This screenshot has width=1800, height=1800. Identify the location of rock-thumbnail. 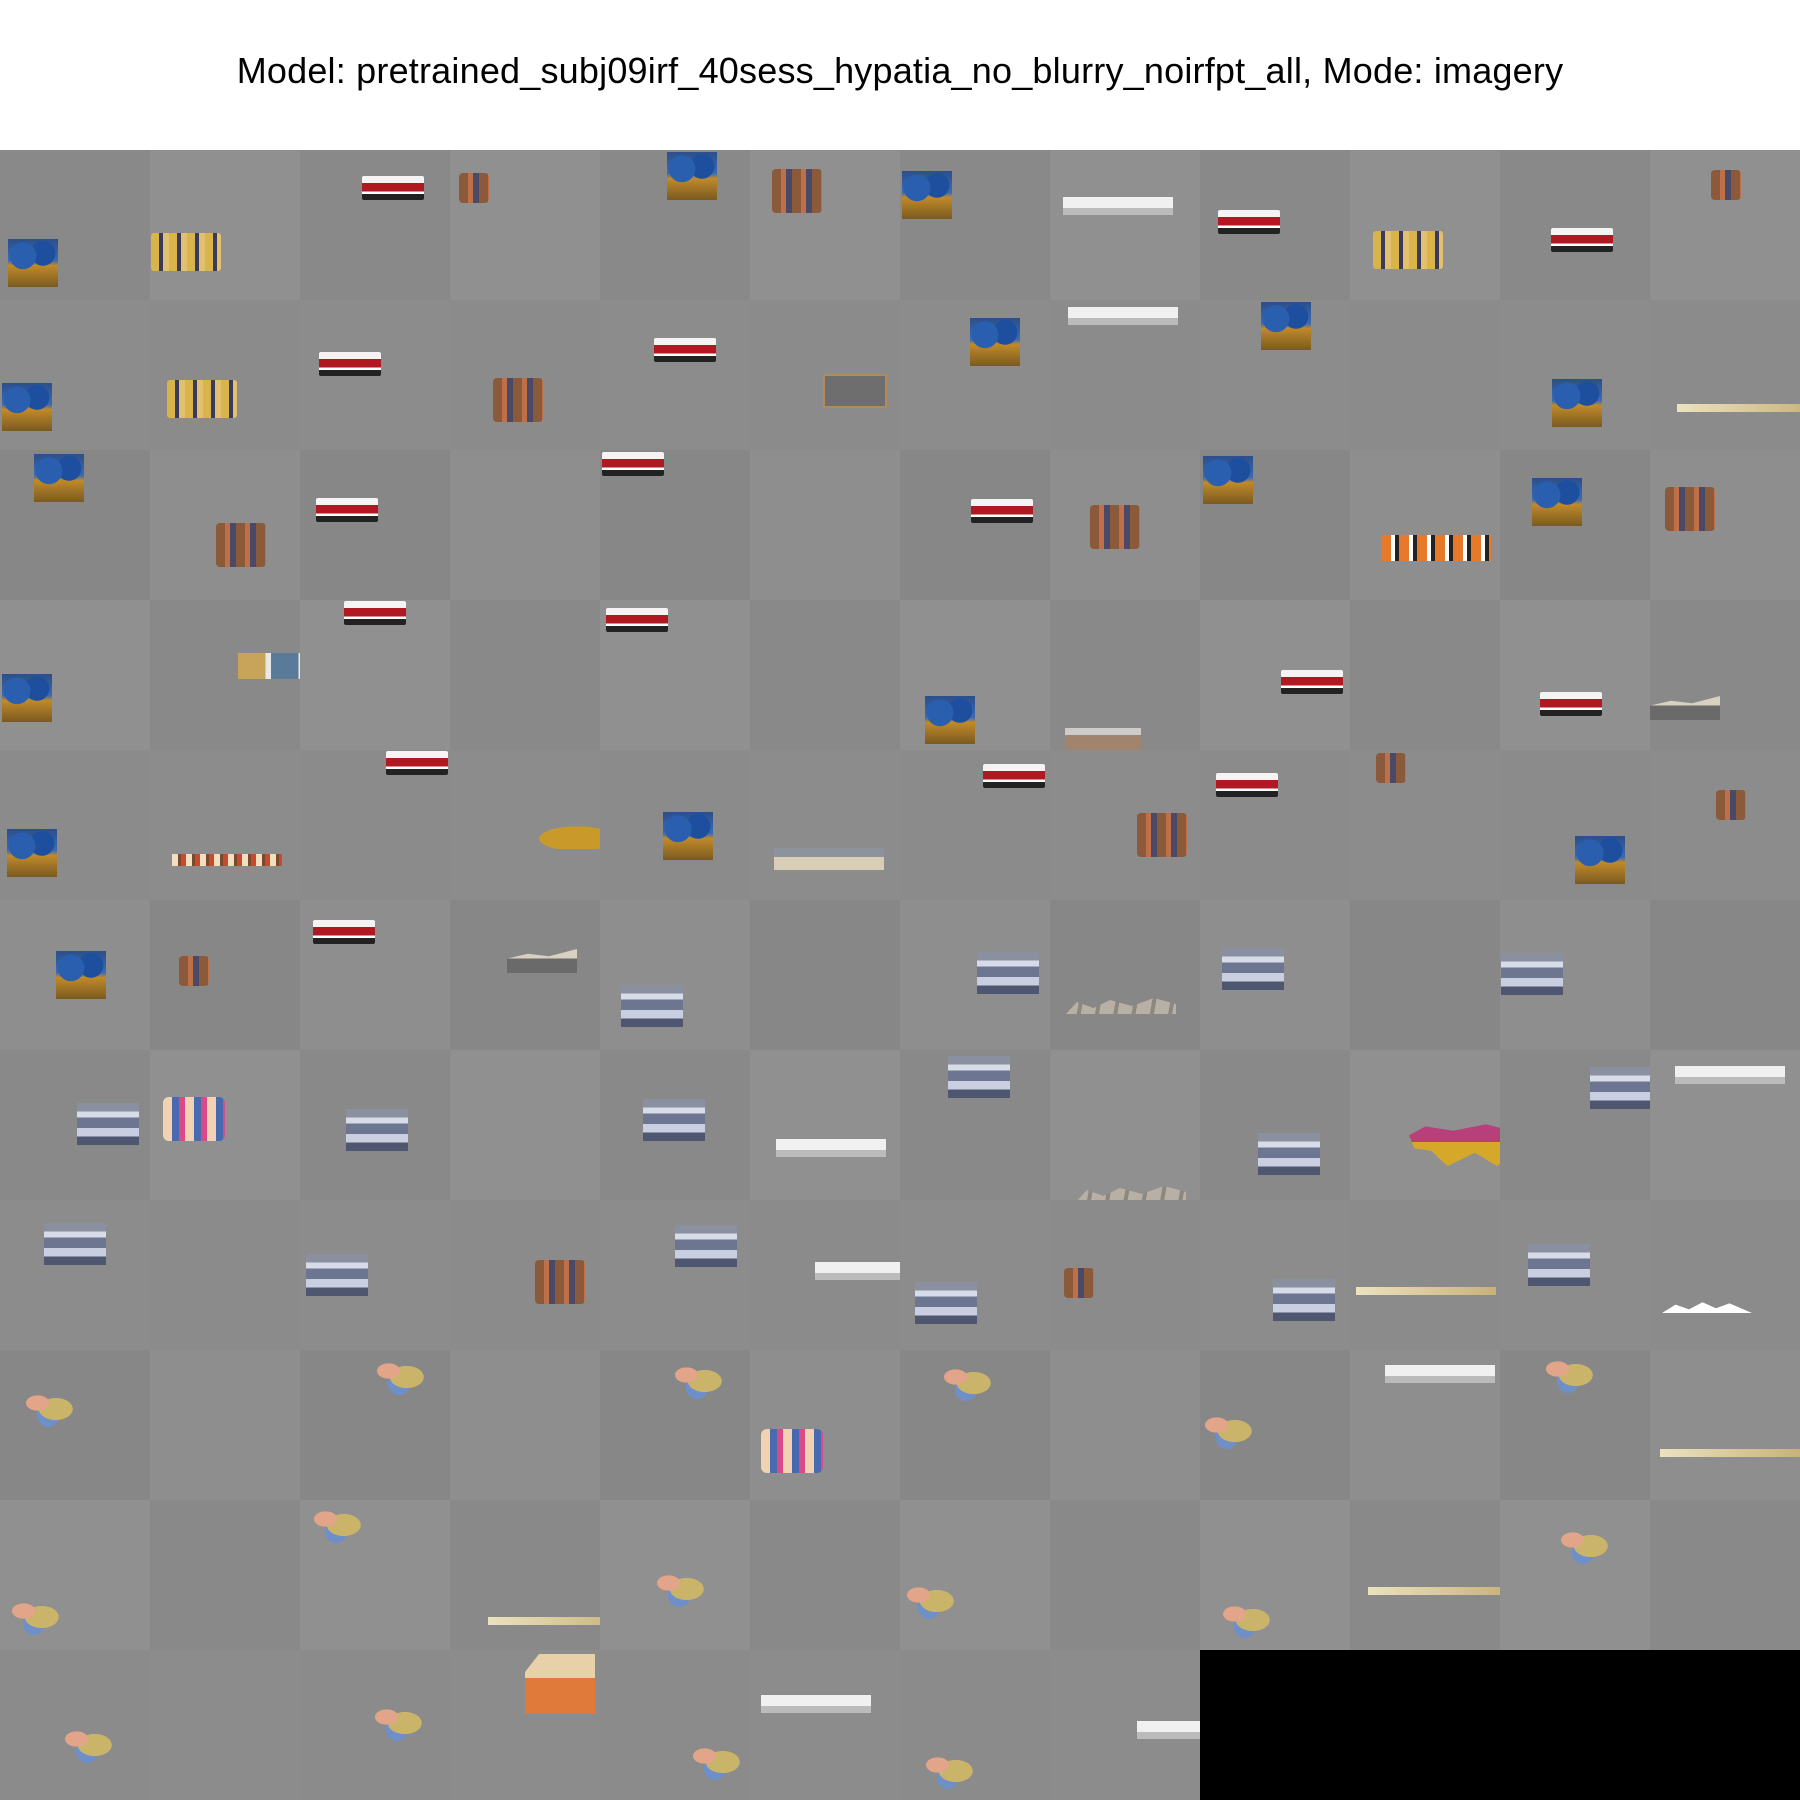
(1685, 708).